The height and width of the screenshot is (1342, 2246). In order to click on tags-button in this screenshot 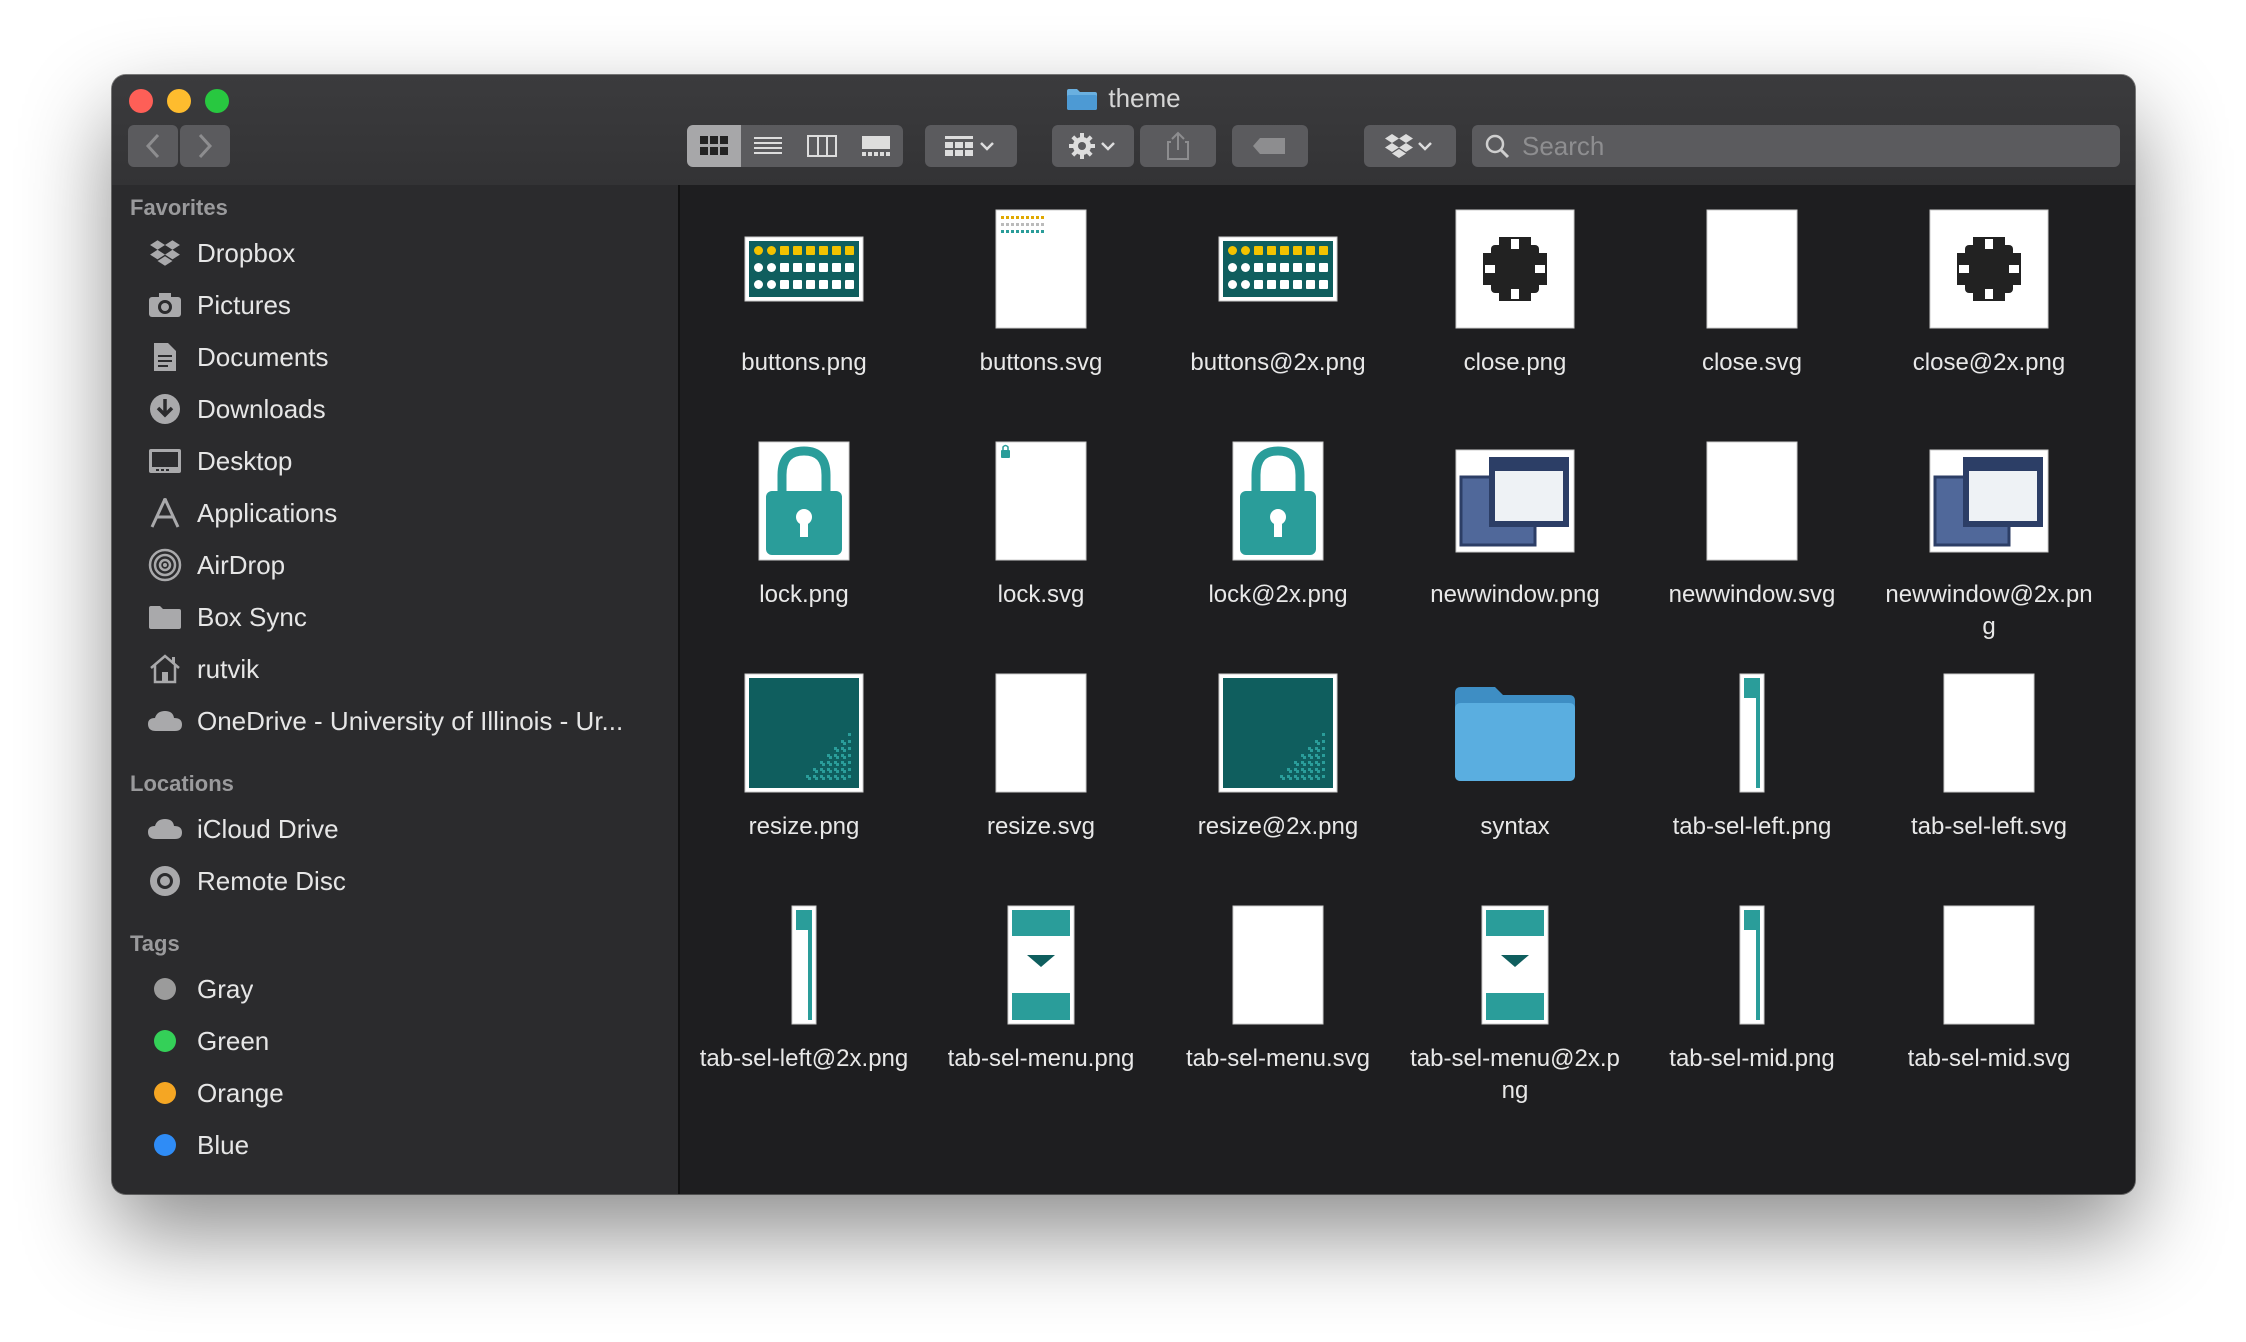, I will do `click(1270, 146)`.